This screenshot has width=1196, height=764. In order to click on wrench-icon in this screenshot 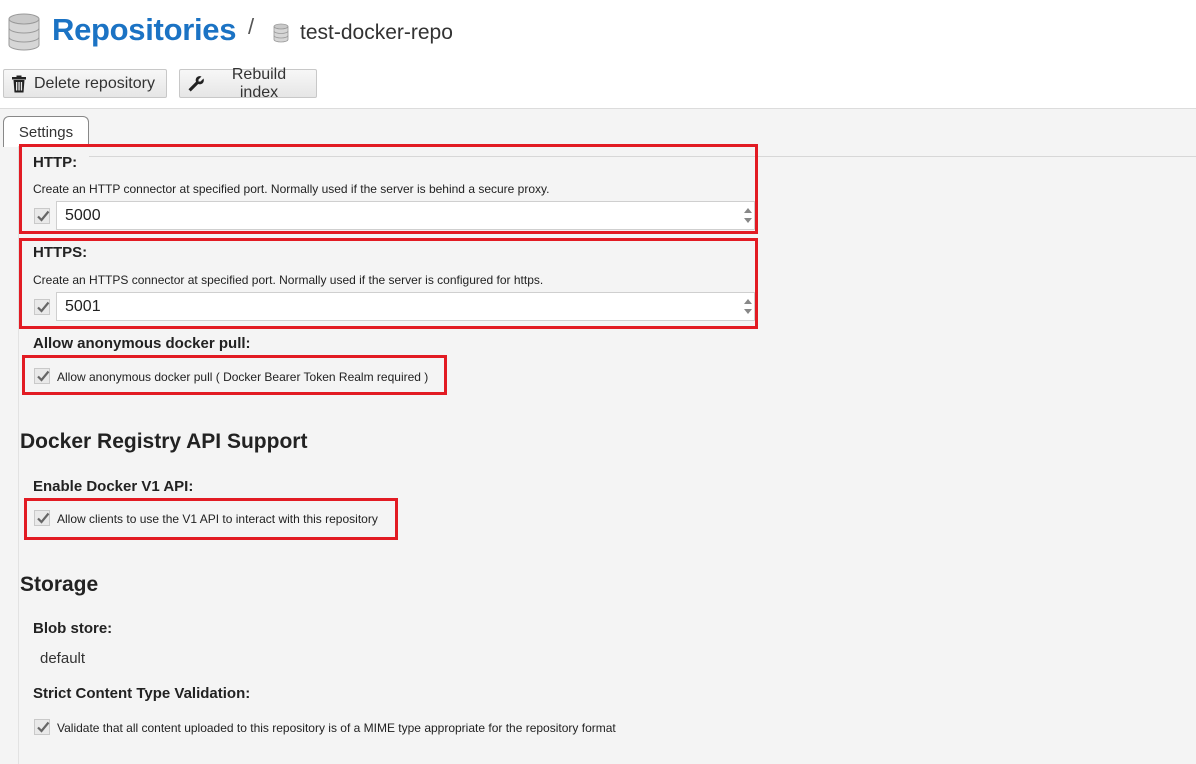, I will do `click(196, 83)`.